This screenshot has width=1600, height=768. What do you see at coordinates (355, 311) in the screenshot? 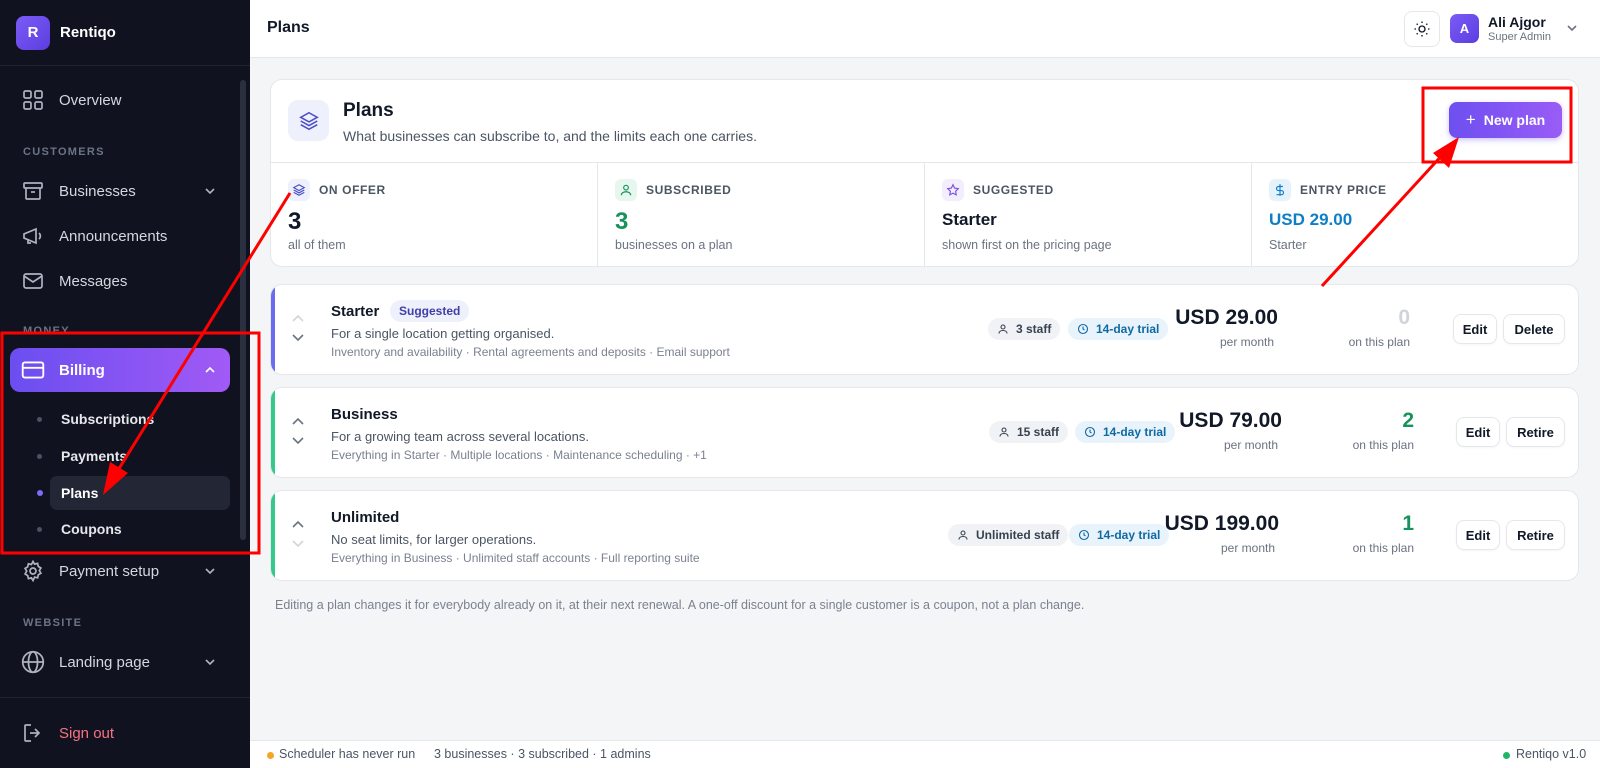
I see `plan-name: Starter` at bounding box center [355, 311].